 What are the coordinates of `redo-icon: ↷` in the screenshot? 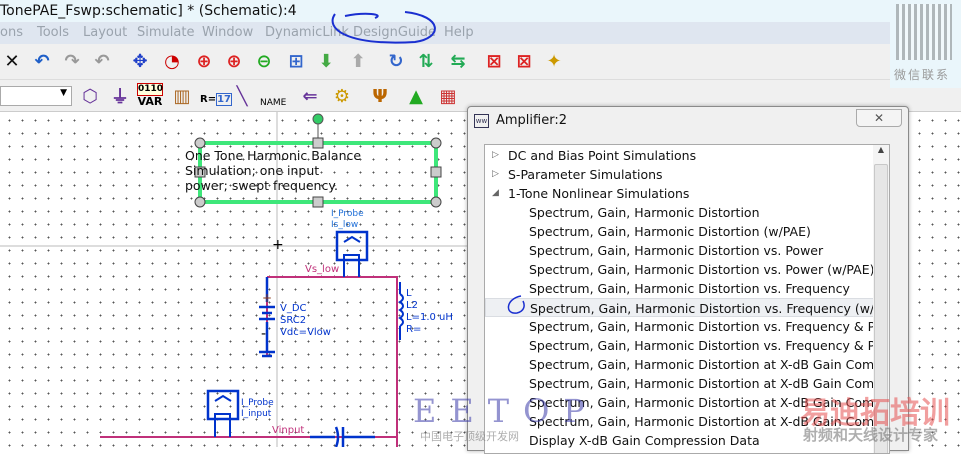 It's located at (72, 61).